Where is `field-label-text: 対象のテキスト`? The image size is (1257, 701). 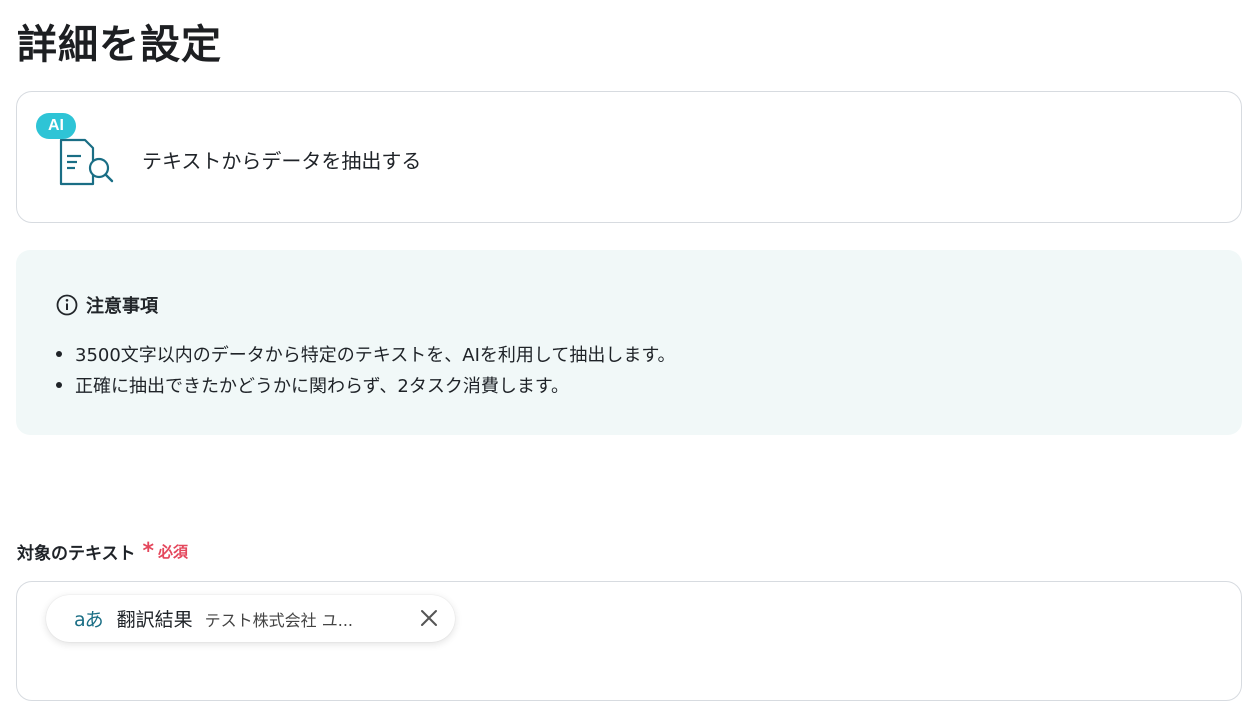 field-label-text: 対象のテキスト is located at coordinates (76, 554).